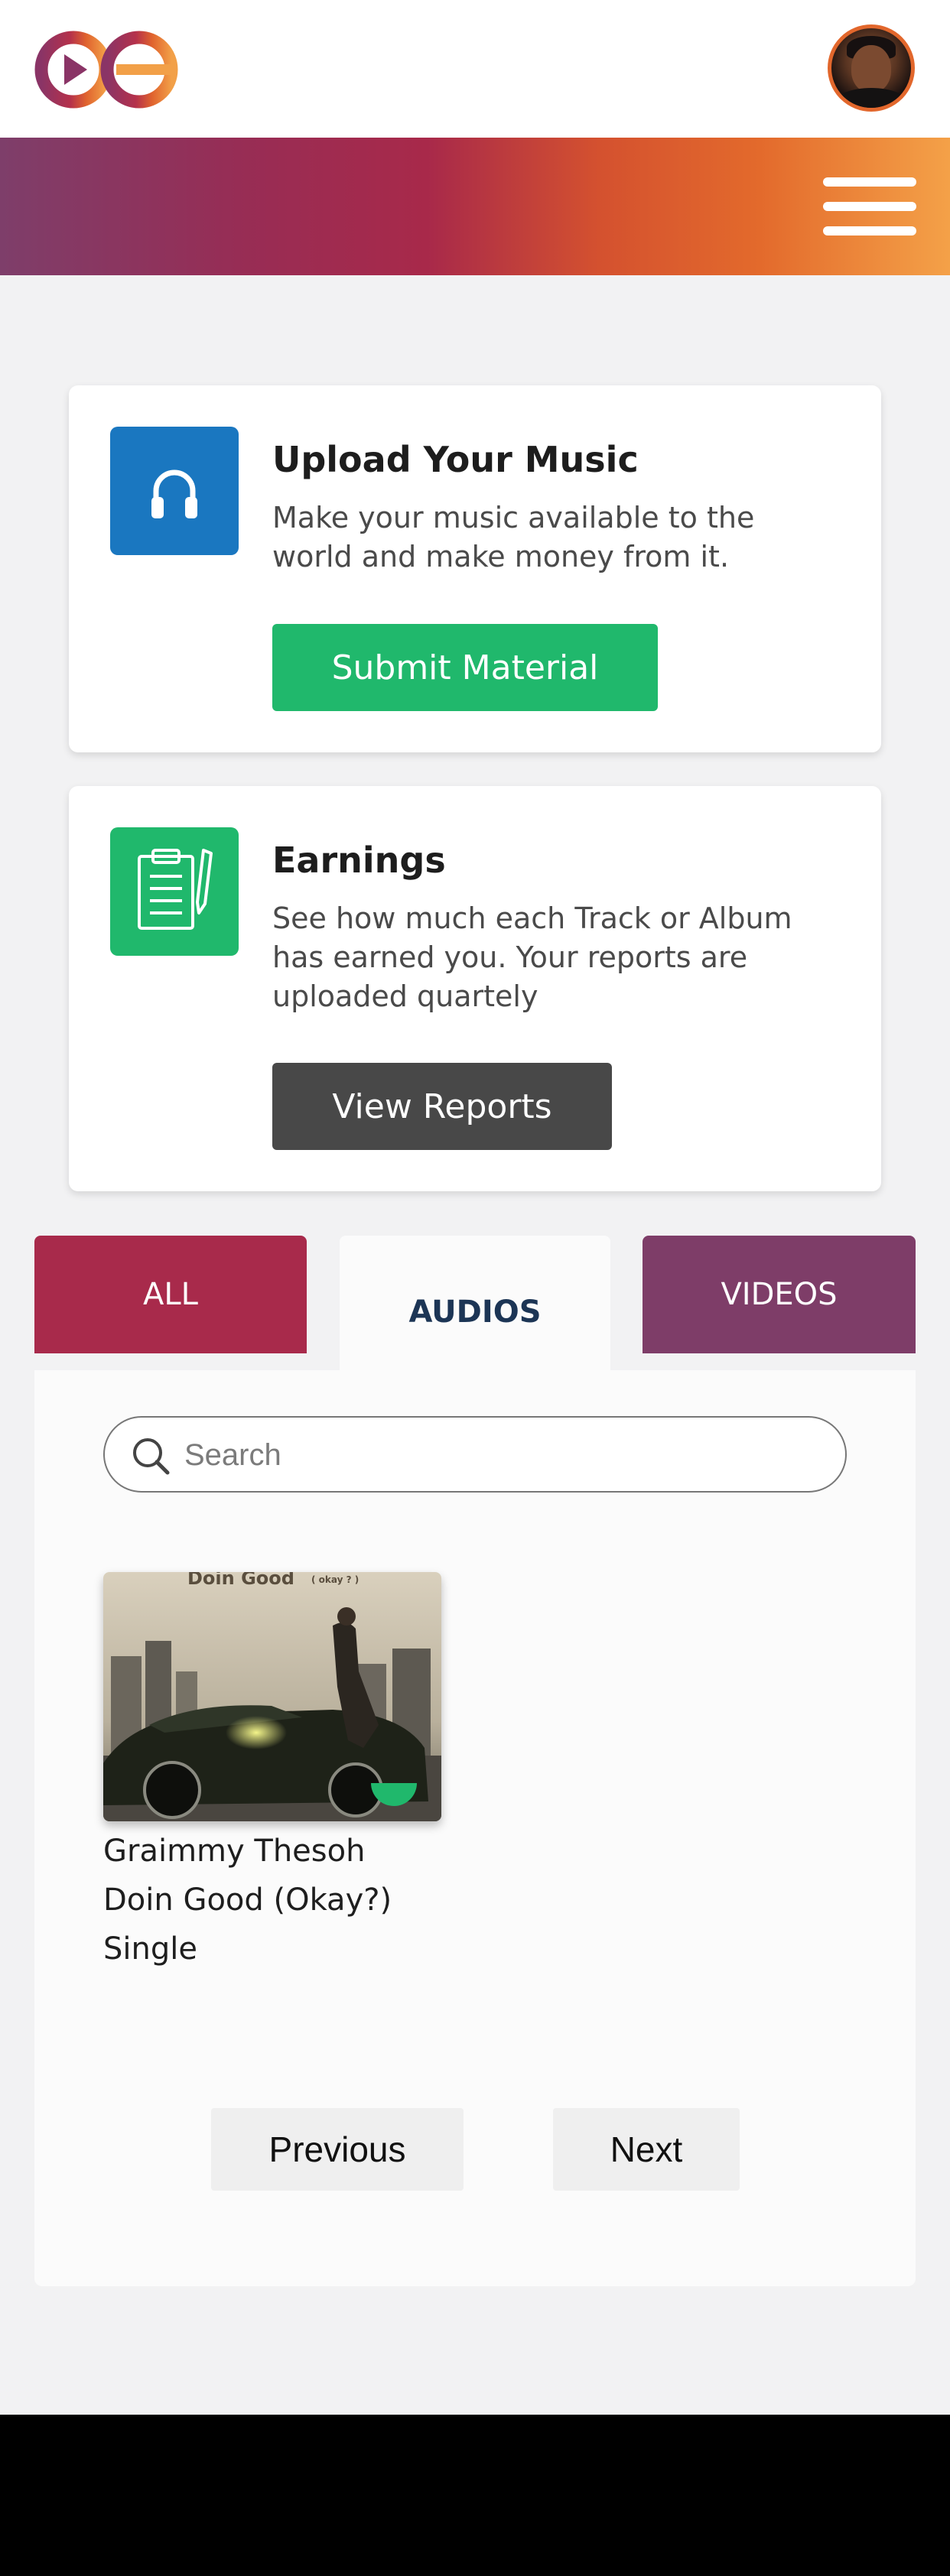 Image resolution: width=950 pixels, height=2576 pixels. Describe the element at coordinates (170, 1295) in the screenshot. I see `tab-all: ALL` at that location.